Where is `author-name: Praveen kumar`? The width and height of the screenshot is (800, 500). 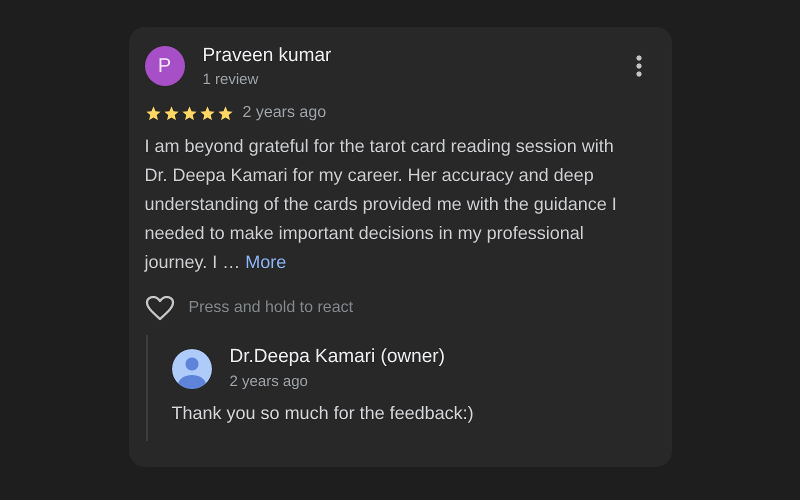 author-name: Praveen kumar is located at coordinates (407, 56).